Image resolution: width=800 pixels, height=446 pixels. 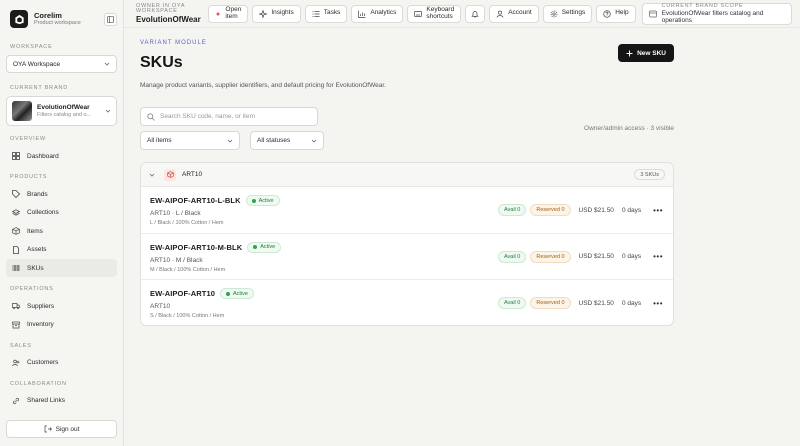 What do you see at coordinates (649, 174) in the screenshot?
I see `group-count-badge: 3 SKUs` at bounding box center [649, 174].